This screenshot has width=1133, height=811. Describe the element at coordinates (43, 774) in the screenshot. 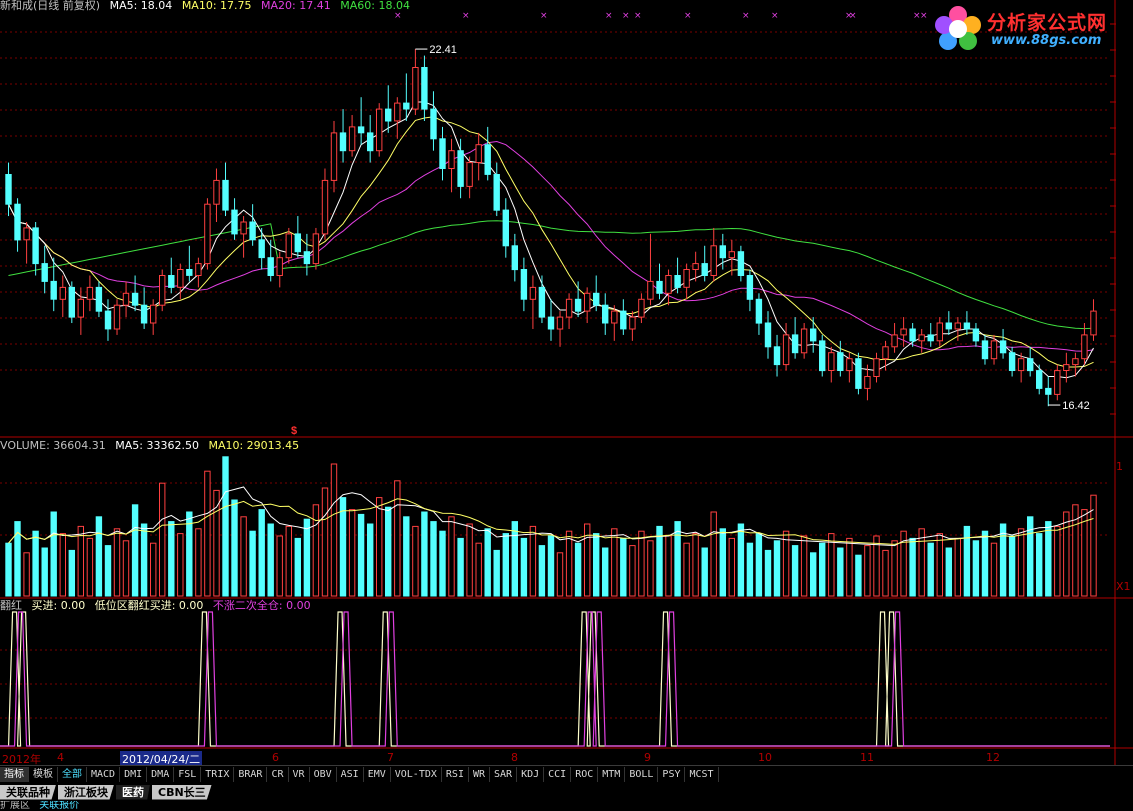

I see `indicator-tab-模板: 模板` at that location.